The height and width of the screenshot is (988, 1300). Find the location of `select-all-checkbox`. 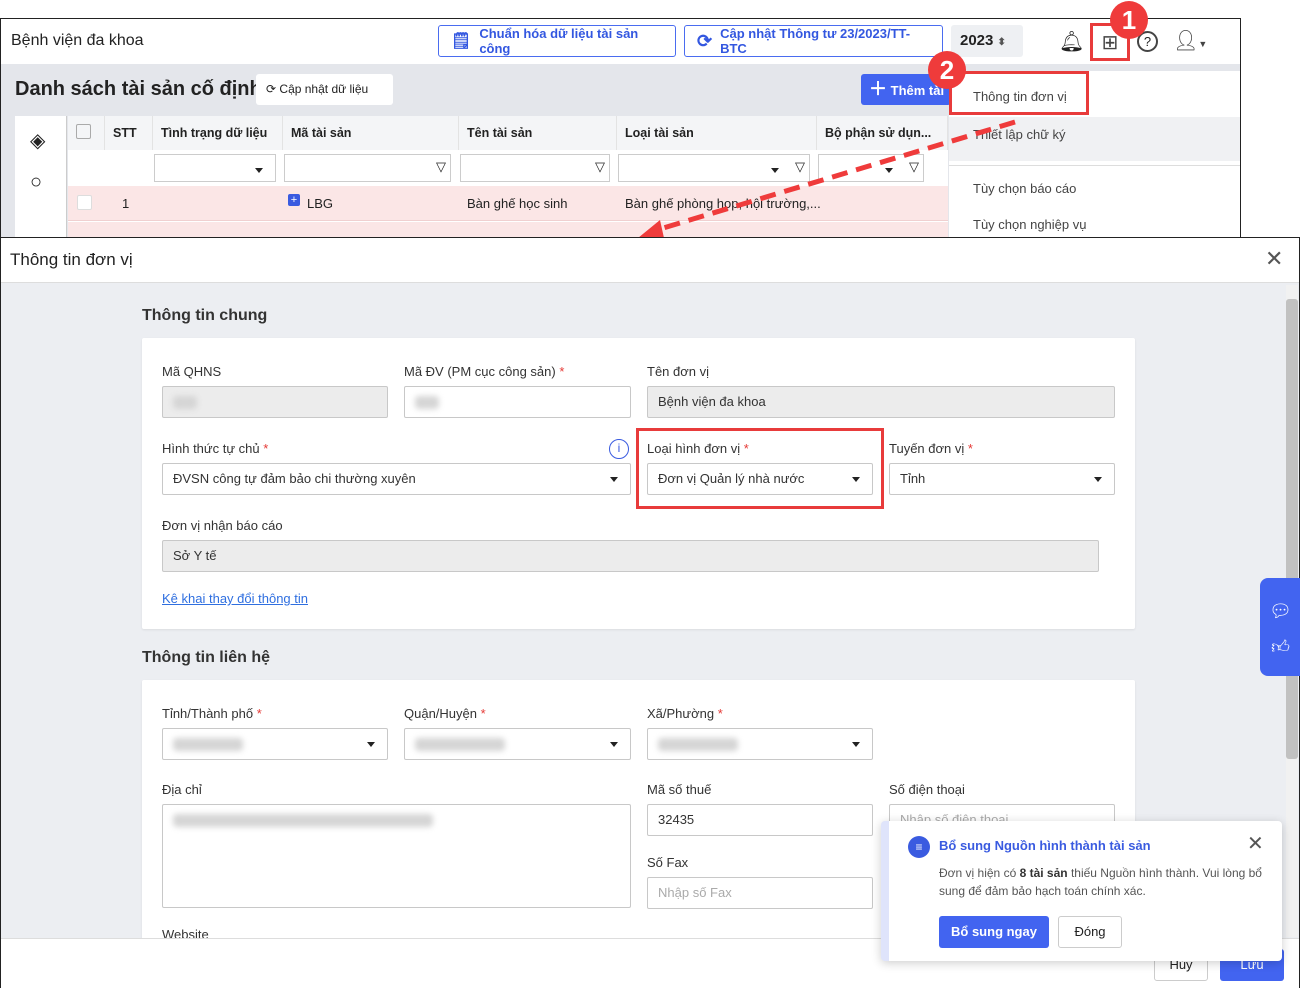

select-all-checkbox is located at coordinates (83, 131).